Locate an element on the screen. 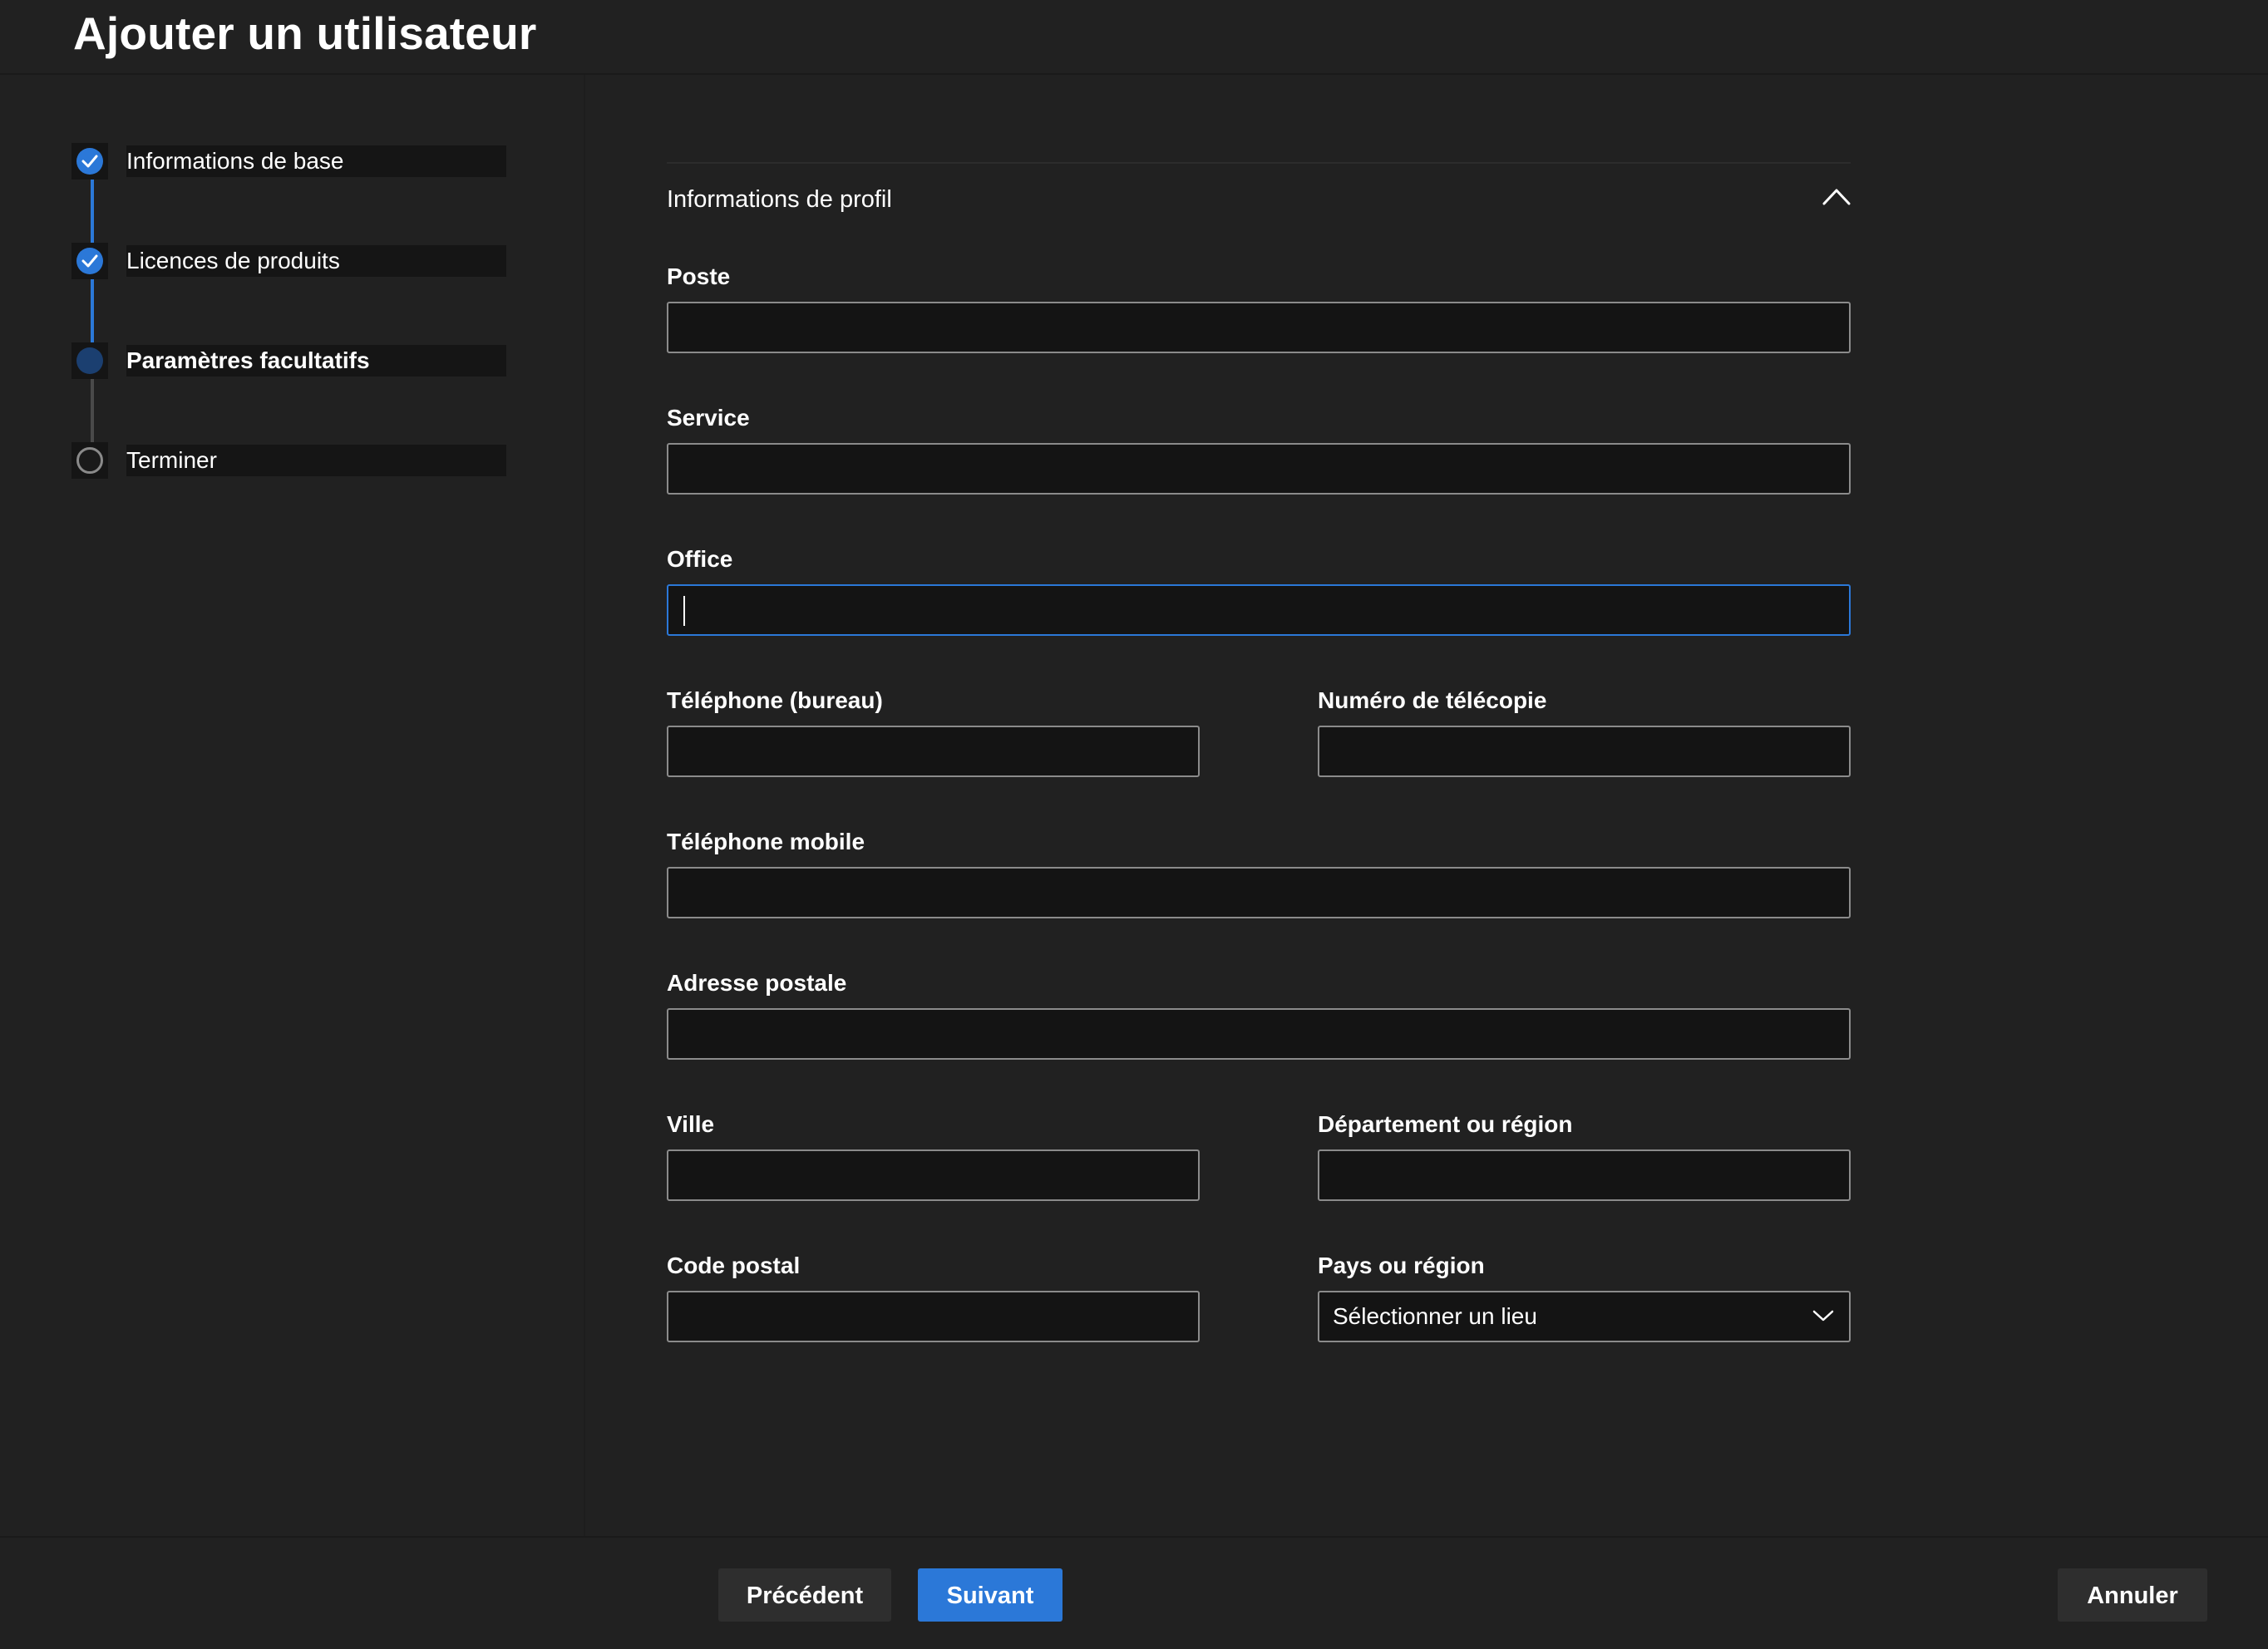 The width and height of the screenshot is (2268, 1649). wizard-step-parametres-facultatifs: Paramètres facultatifs is located at coordinates (288, 360).